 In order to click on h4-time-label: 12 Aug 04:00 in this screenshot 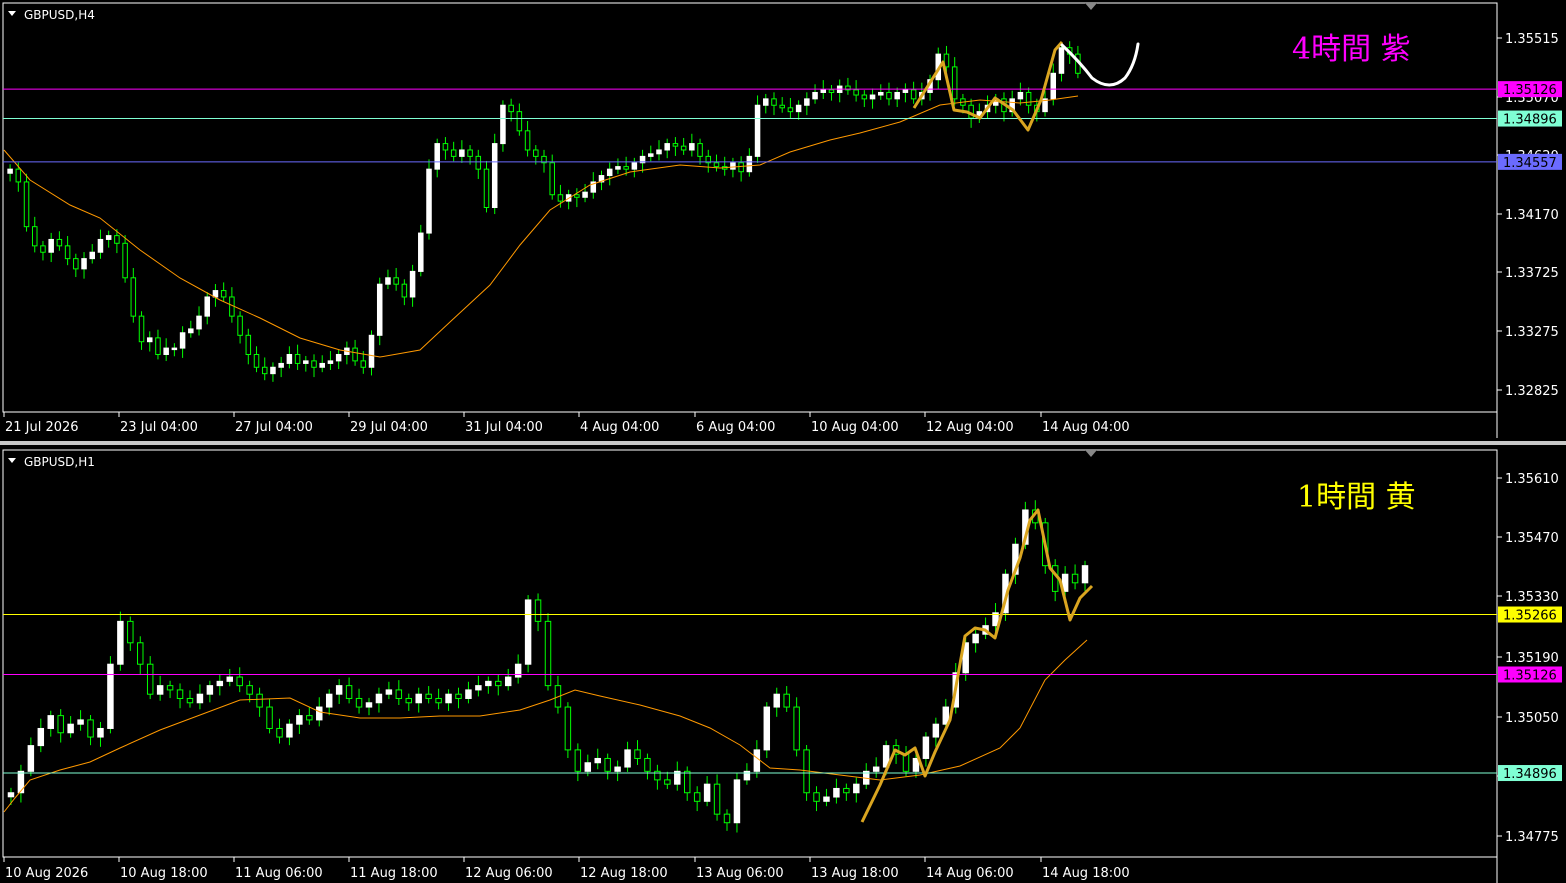, I will do `click(970, 427)`.